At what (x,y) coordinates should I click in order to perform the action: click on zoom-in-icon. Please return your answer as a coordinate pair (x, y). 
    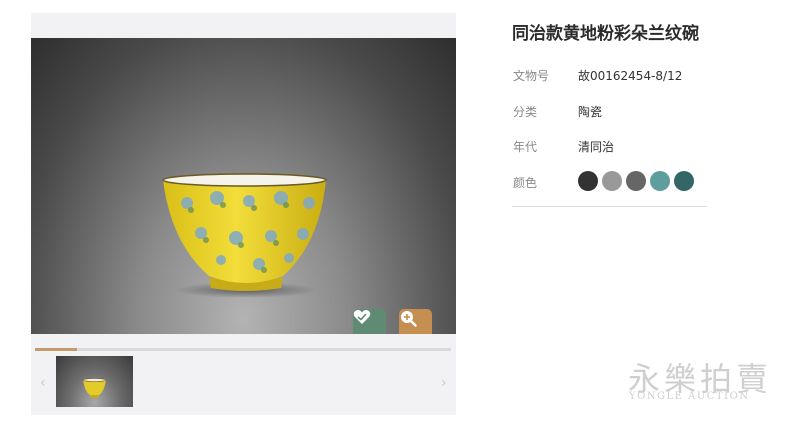
    Looking at the image, I should click on (409, 319).